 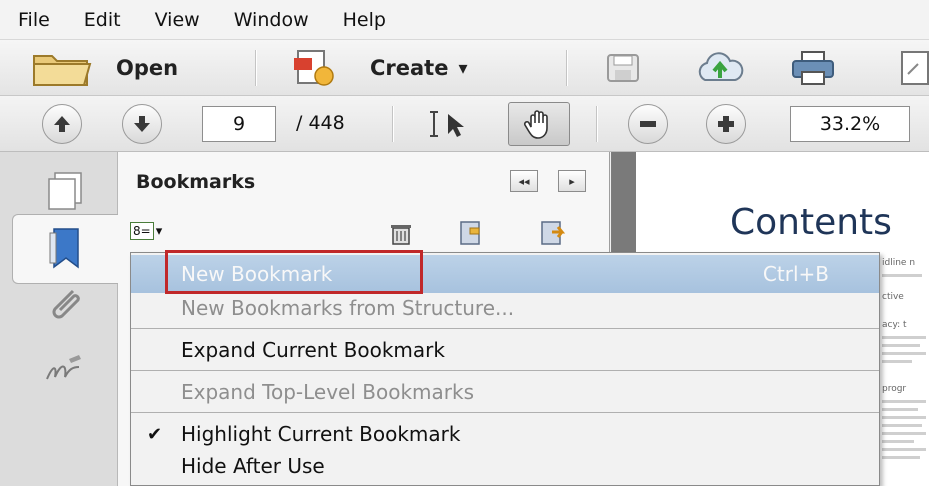 I want to click on document-text-snippet: idline n, so click(x=899, y=263).